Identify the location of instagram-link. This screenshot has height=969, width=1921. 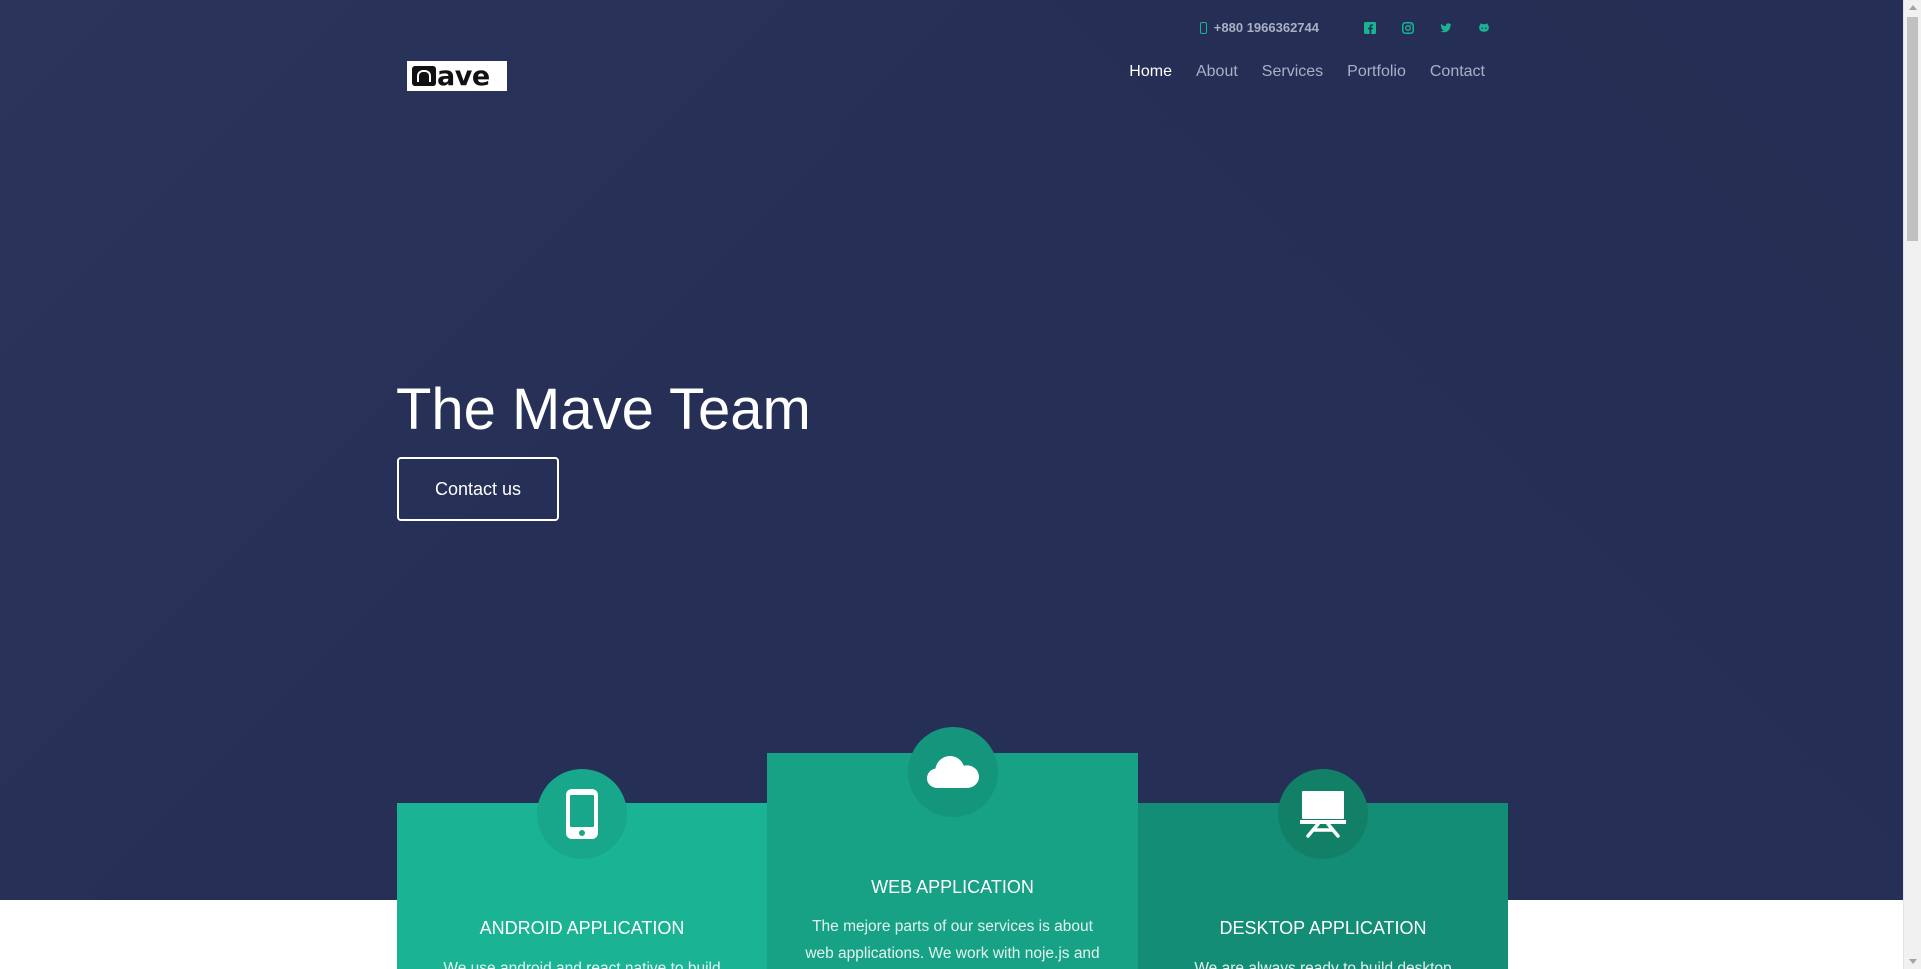
(1408, 28).